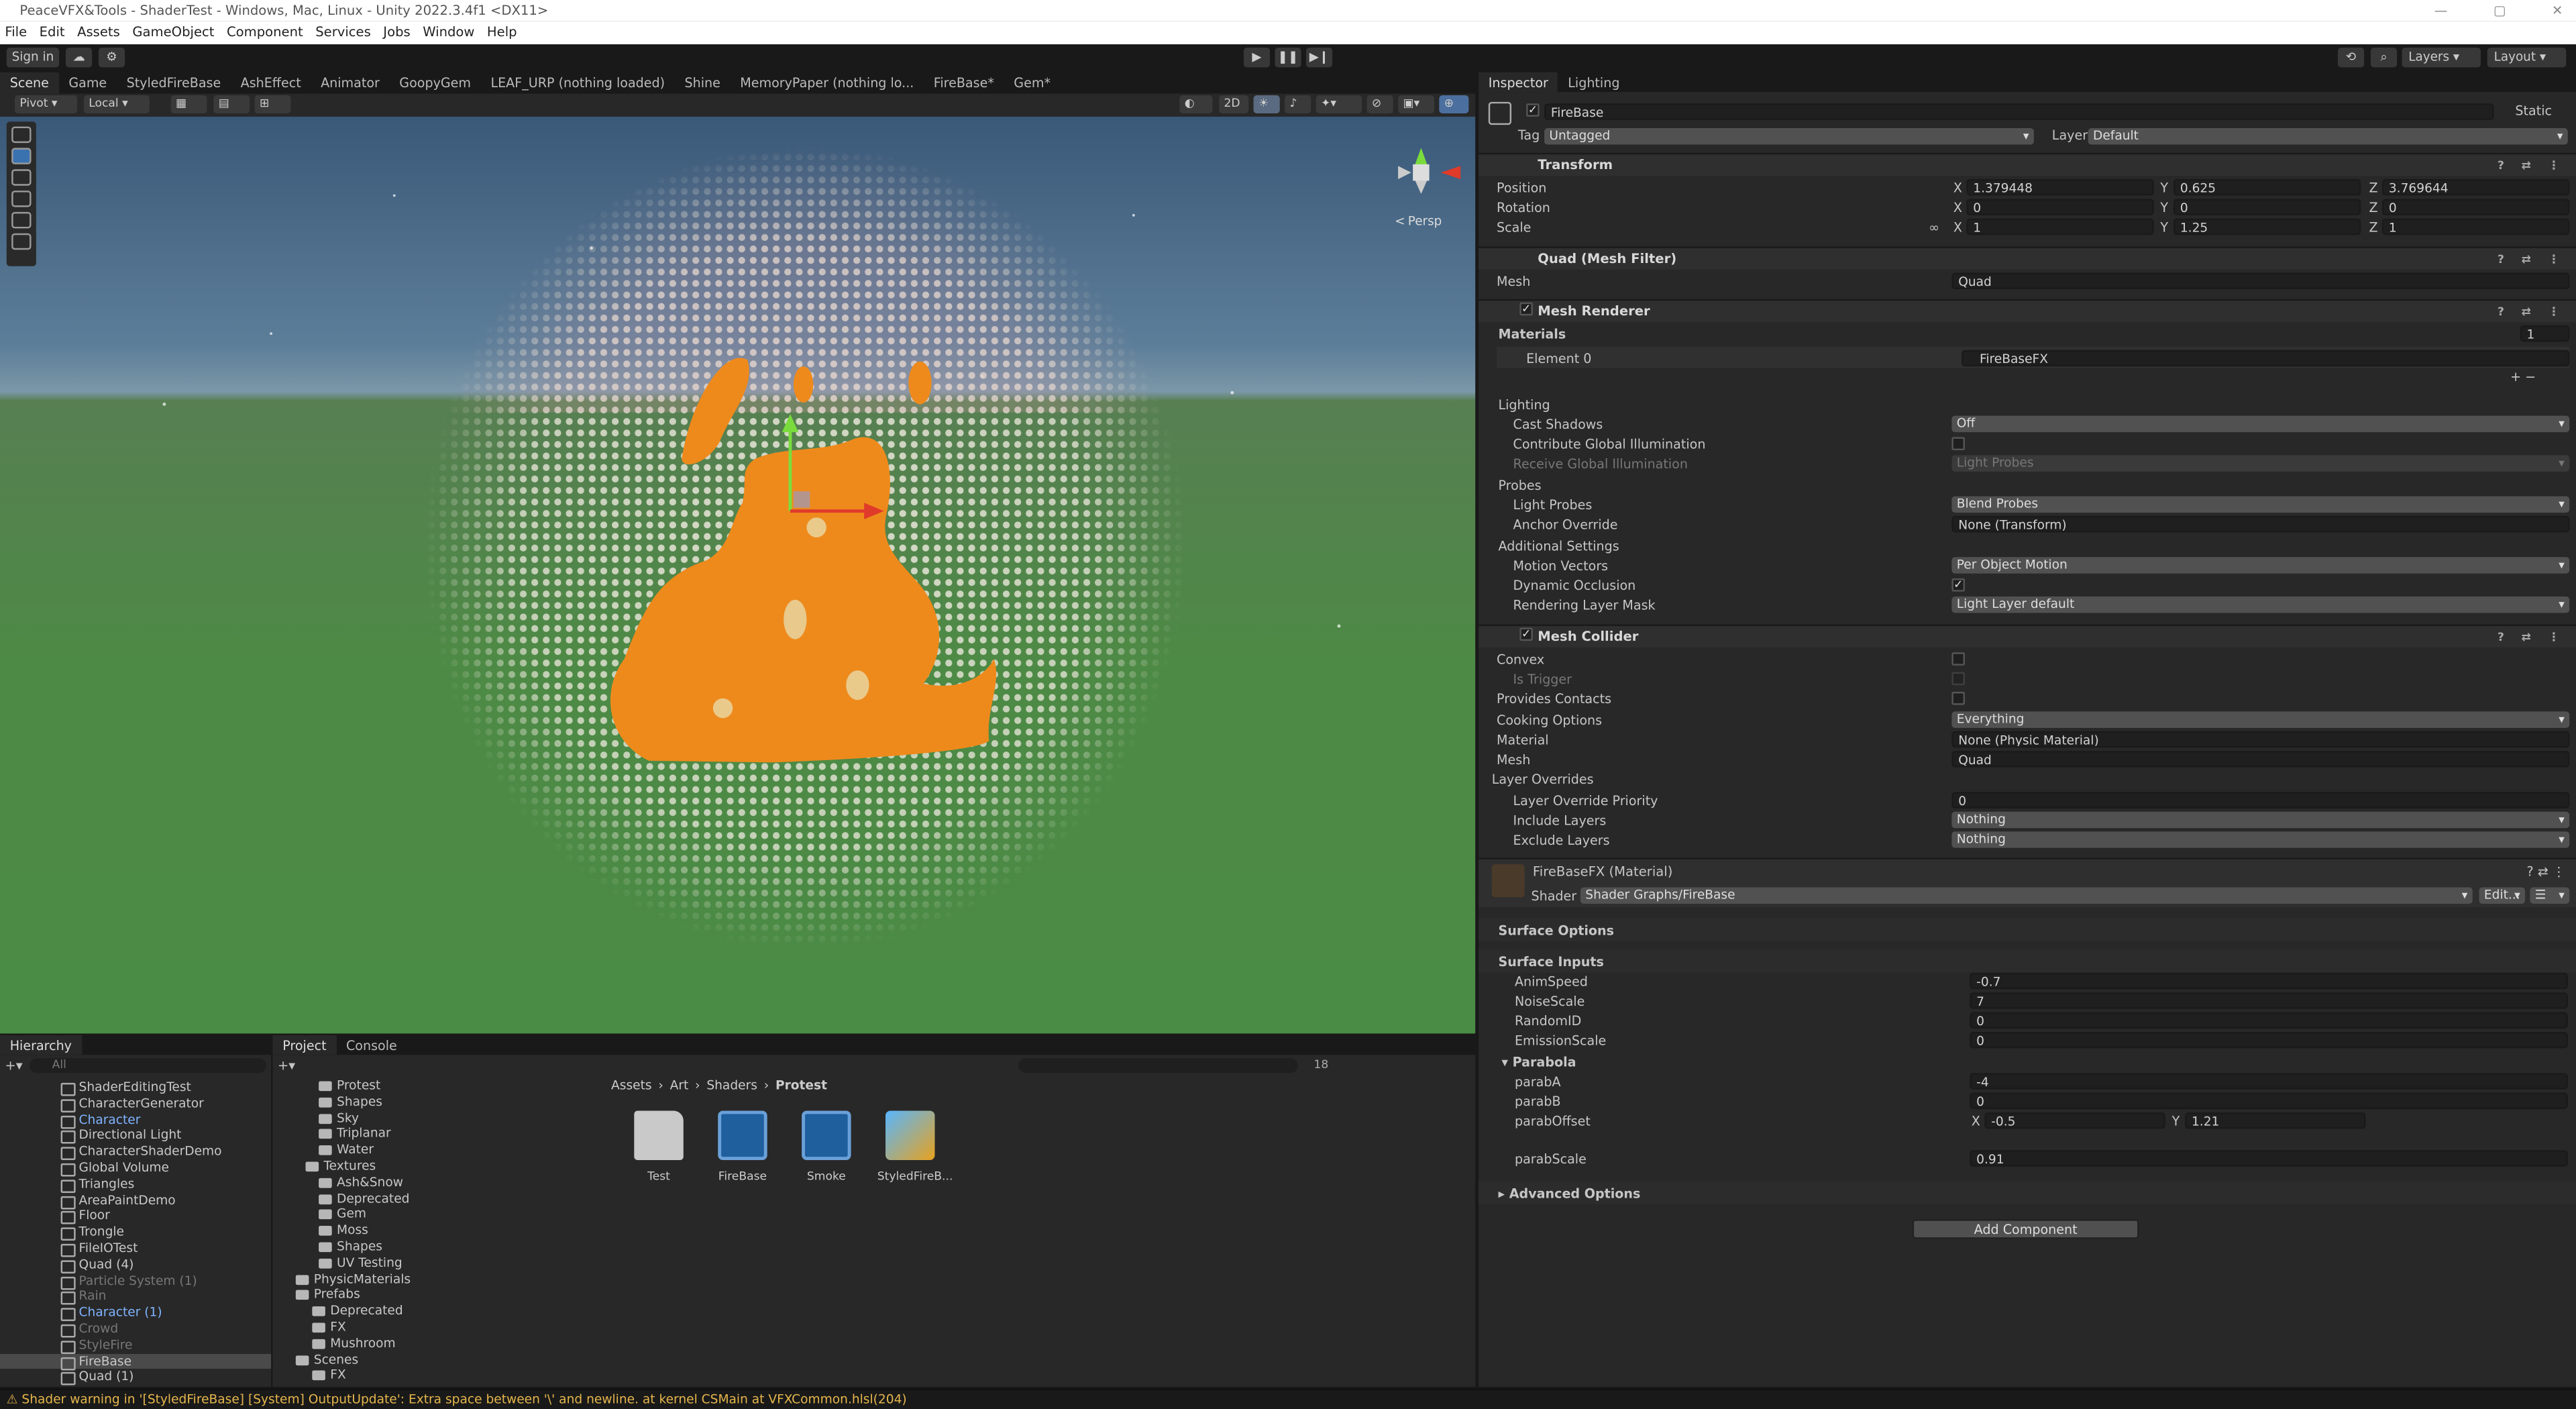 This screenshot has width=2576, height=1409. Describe the element at coordinates (2384, 58) in the screenshot. I see `search-icon: ⌕` at that location.